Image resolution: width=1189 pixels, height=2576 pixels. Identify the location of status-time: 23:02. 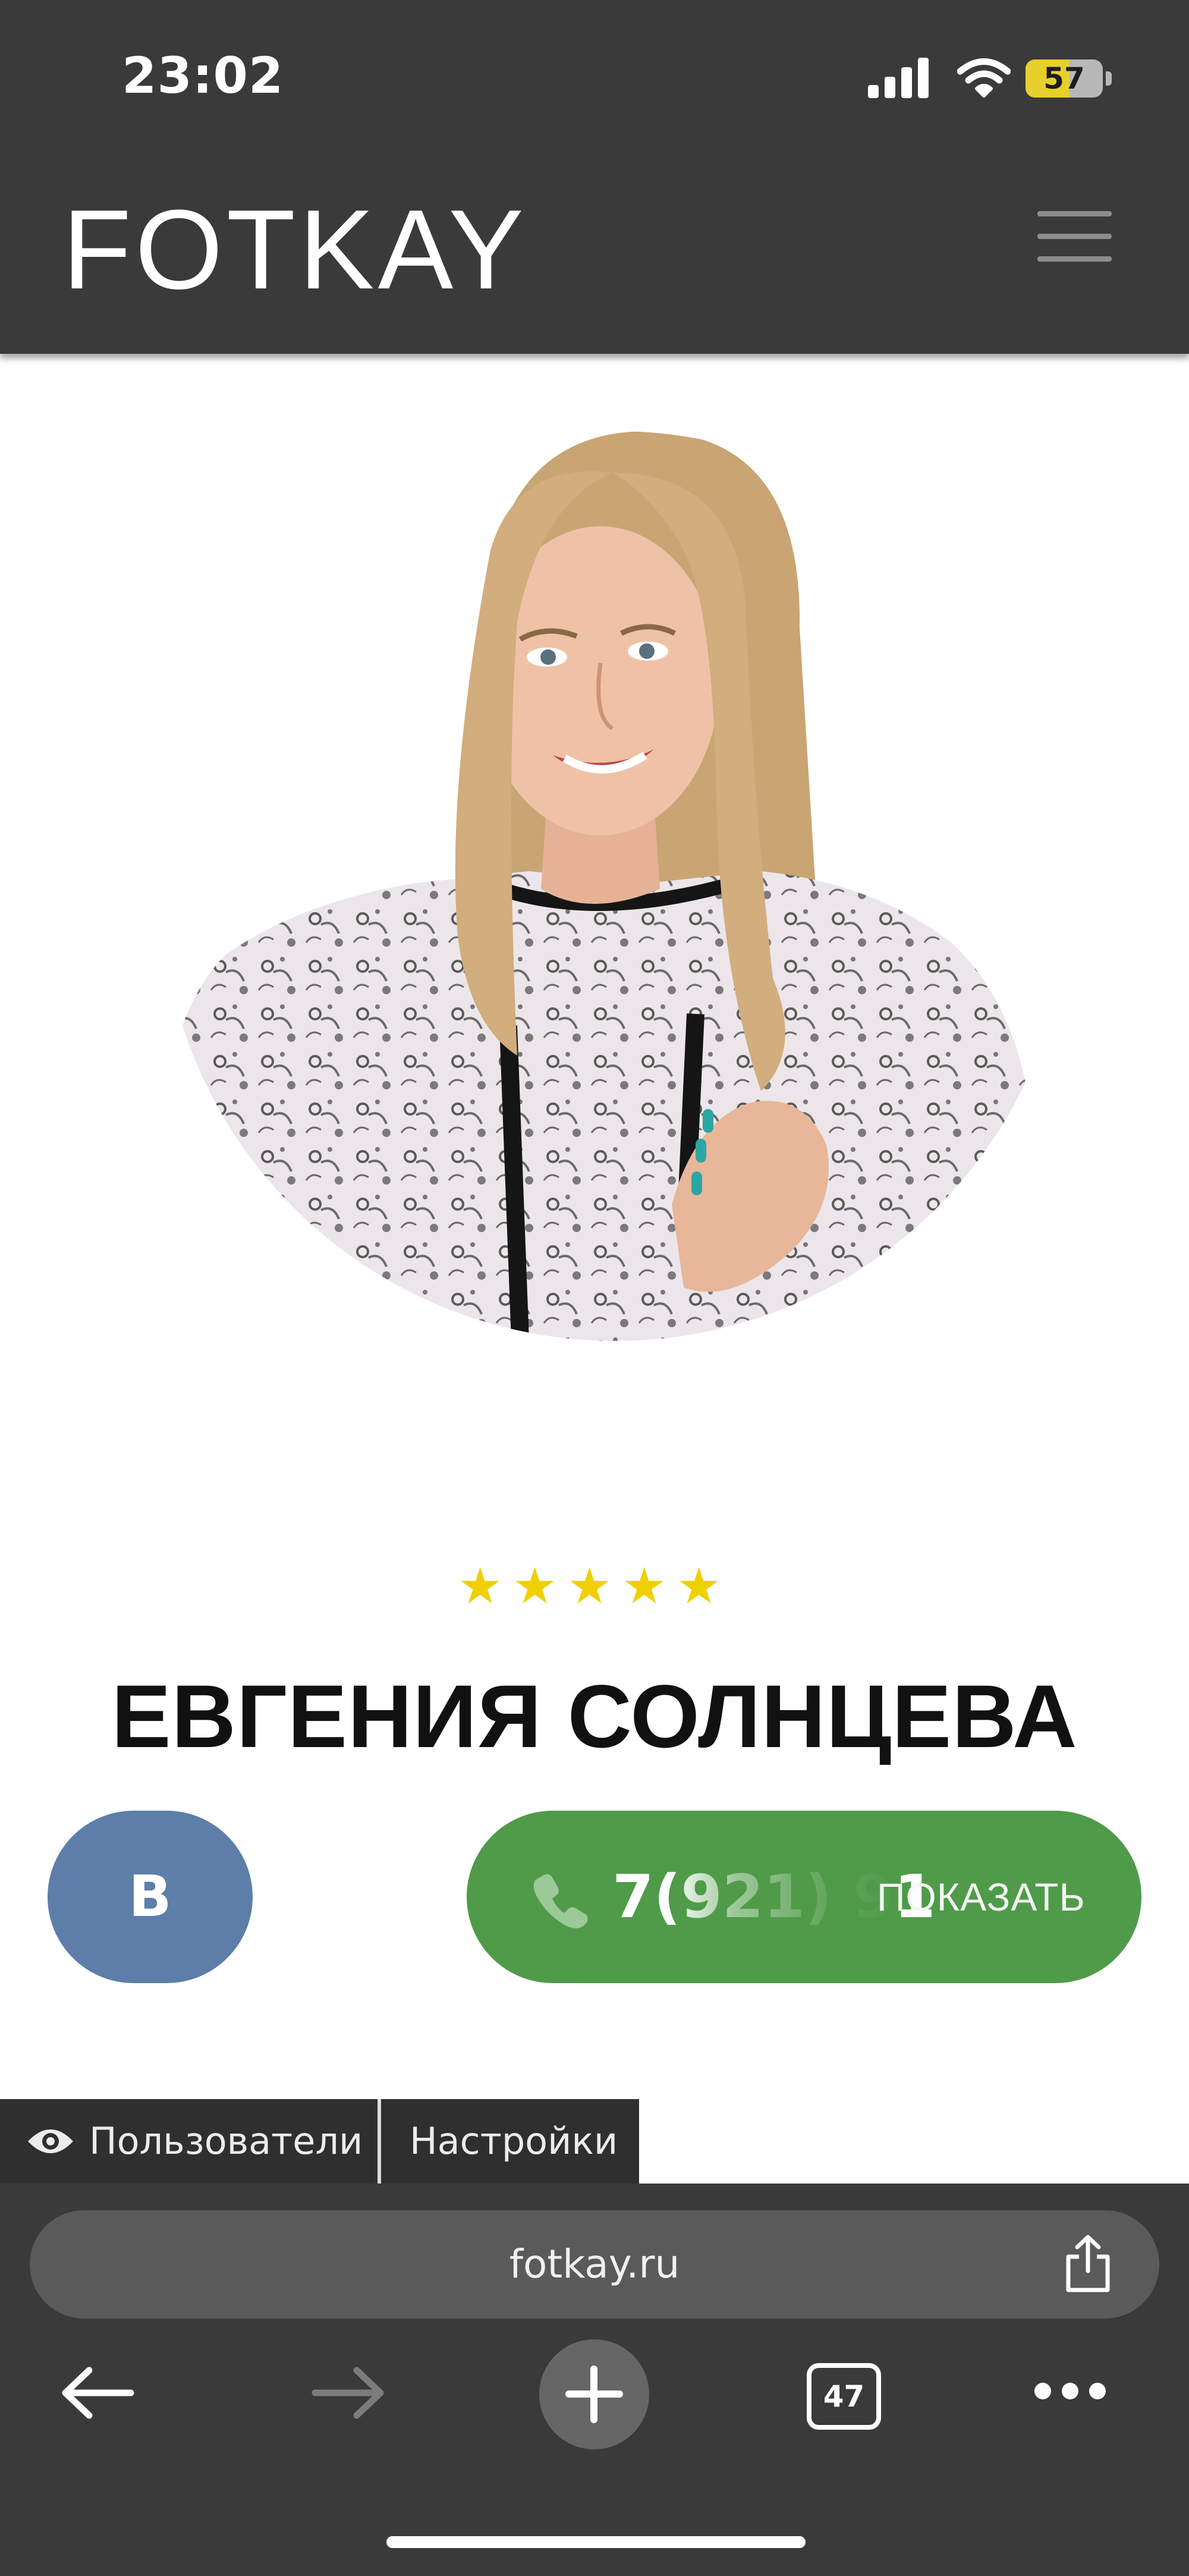
(203, 75).